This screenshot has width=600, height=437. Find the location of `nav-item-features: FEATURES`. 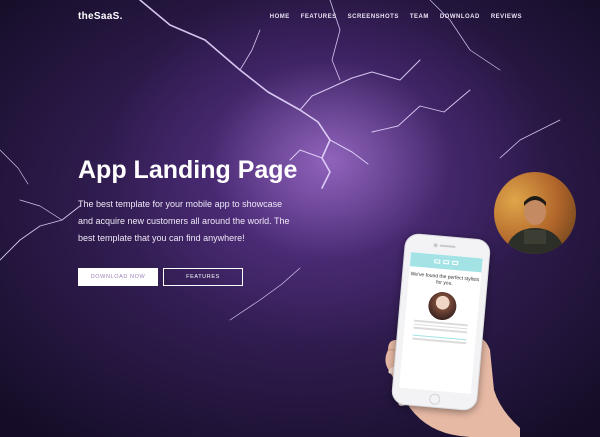

nav-item-features: FEATURES is located at coordinates (319, 17).